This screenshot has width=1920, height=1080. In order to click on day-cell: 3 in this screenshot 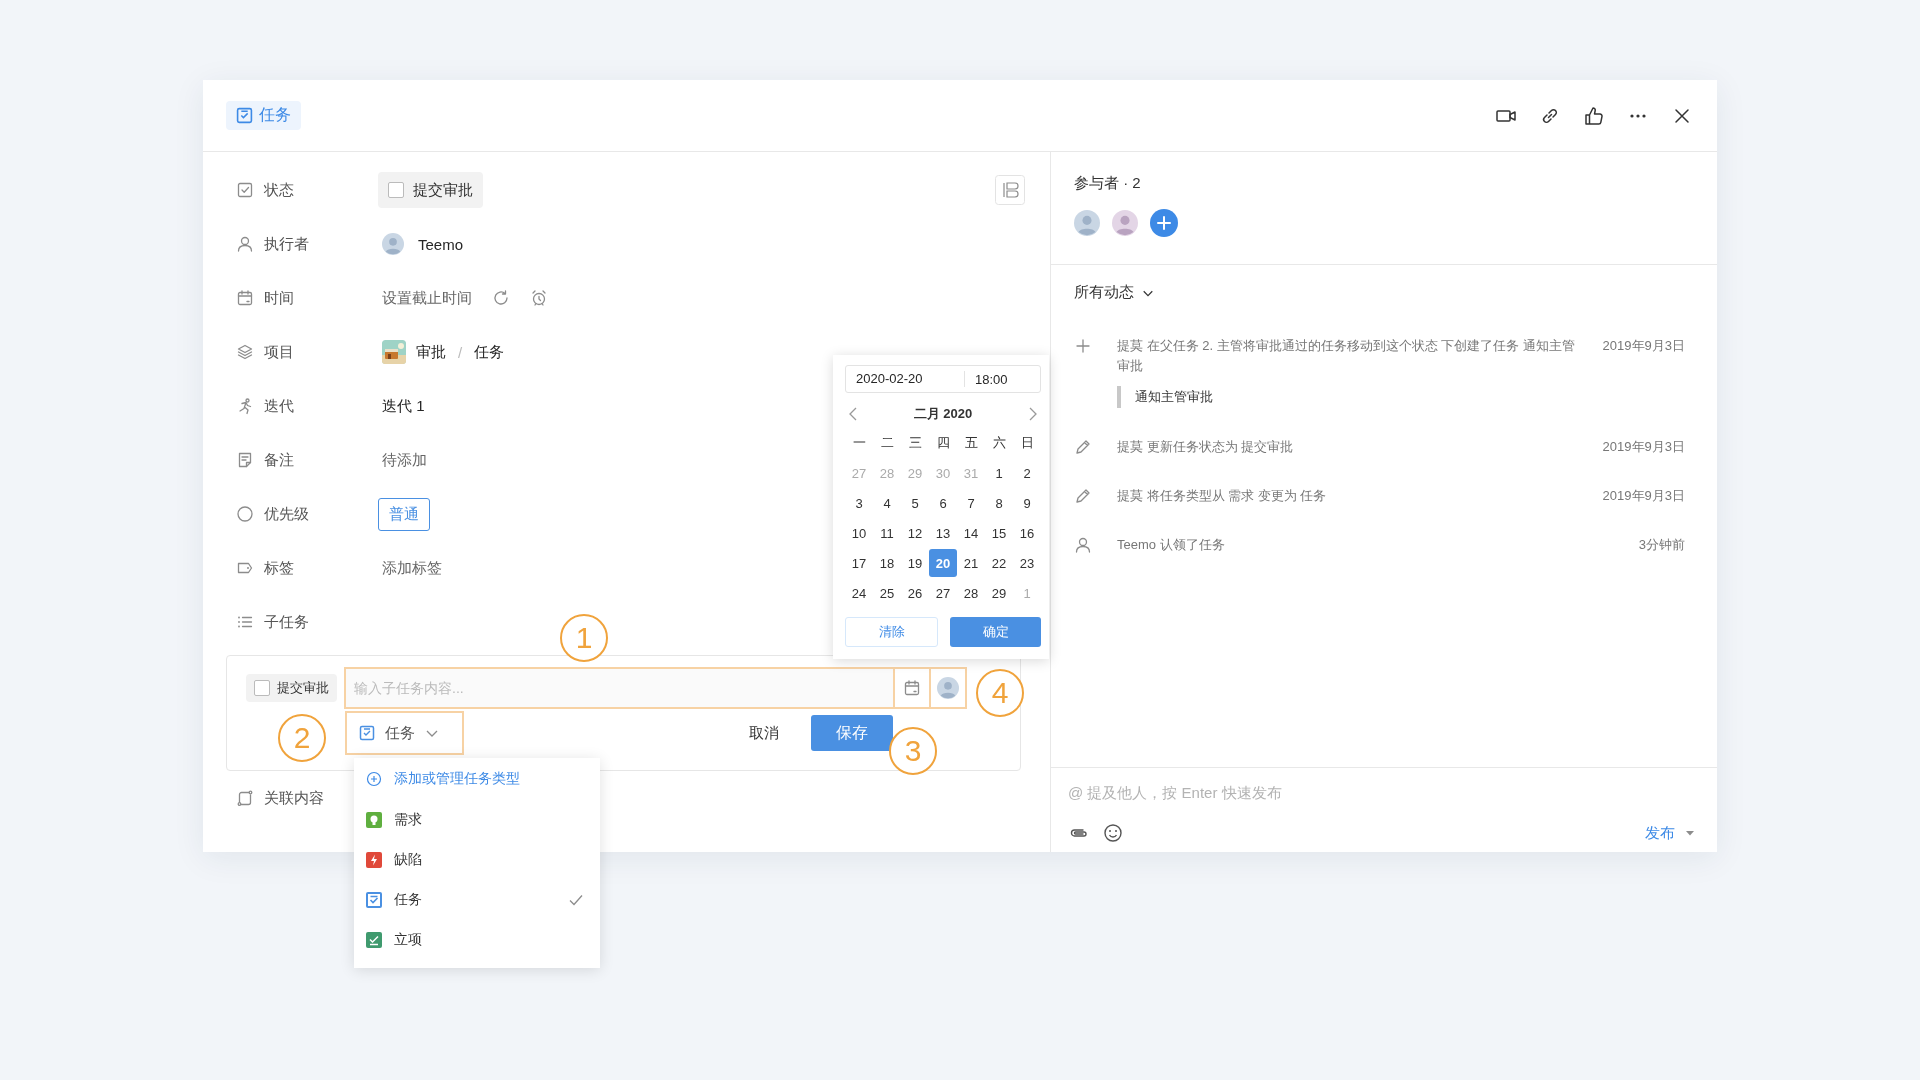, I will do `click(859, 503)`.